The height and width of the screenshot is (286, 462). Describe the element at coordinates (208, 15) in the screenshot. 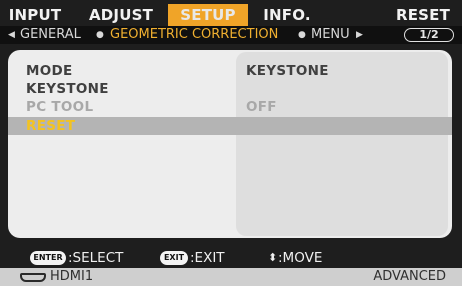

I see `tab-setup: SETUP` at that location.